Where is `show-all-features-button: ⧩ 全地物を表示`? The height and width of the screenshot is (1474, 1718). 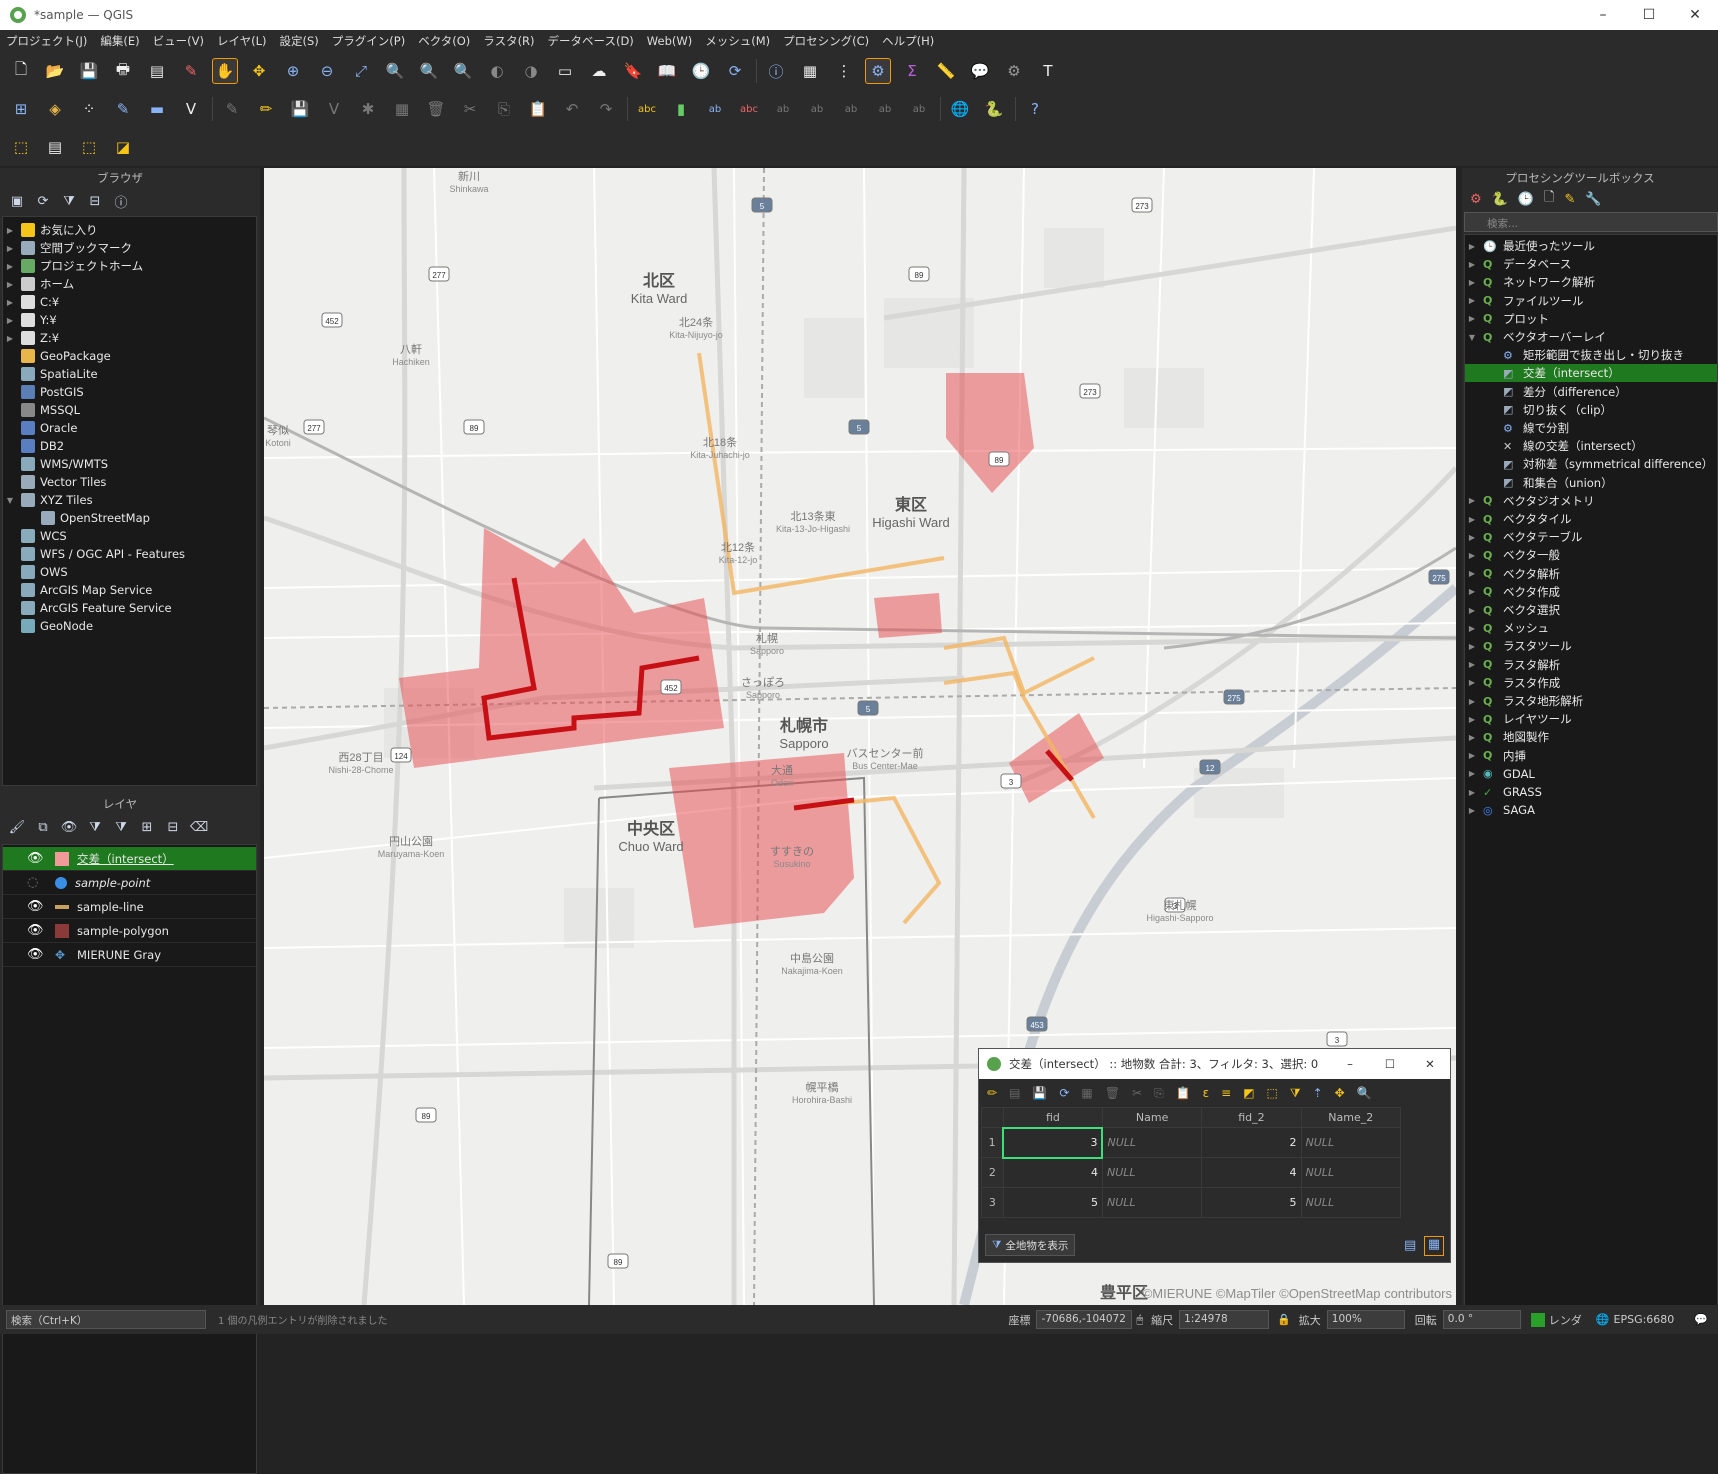
show-all-features-button: ⧩ 全地物を表示 is located at coordinates (1030, 1245).